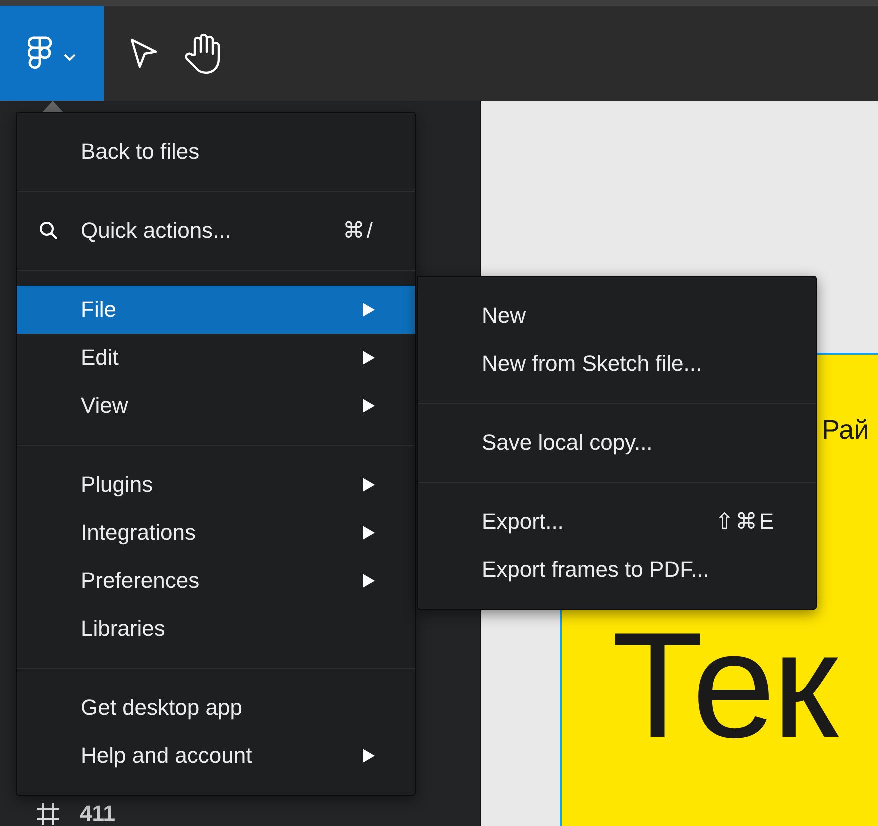 This screenshot has height=826, width=878. I want to click on frame-text: Рай, so click(846, 430).